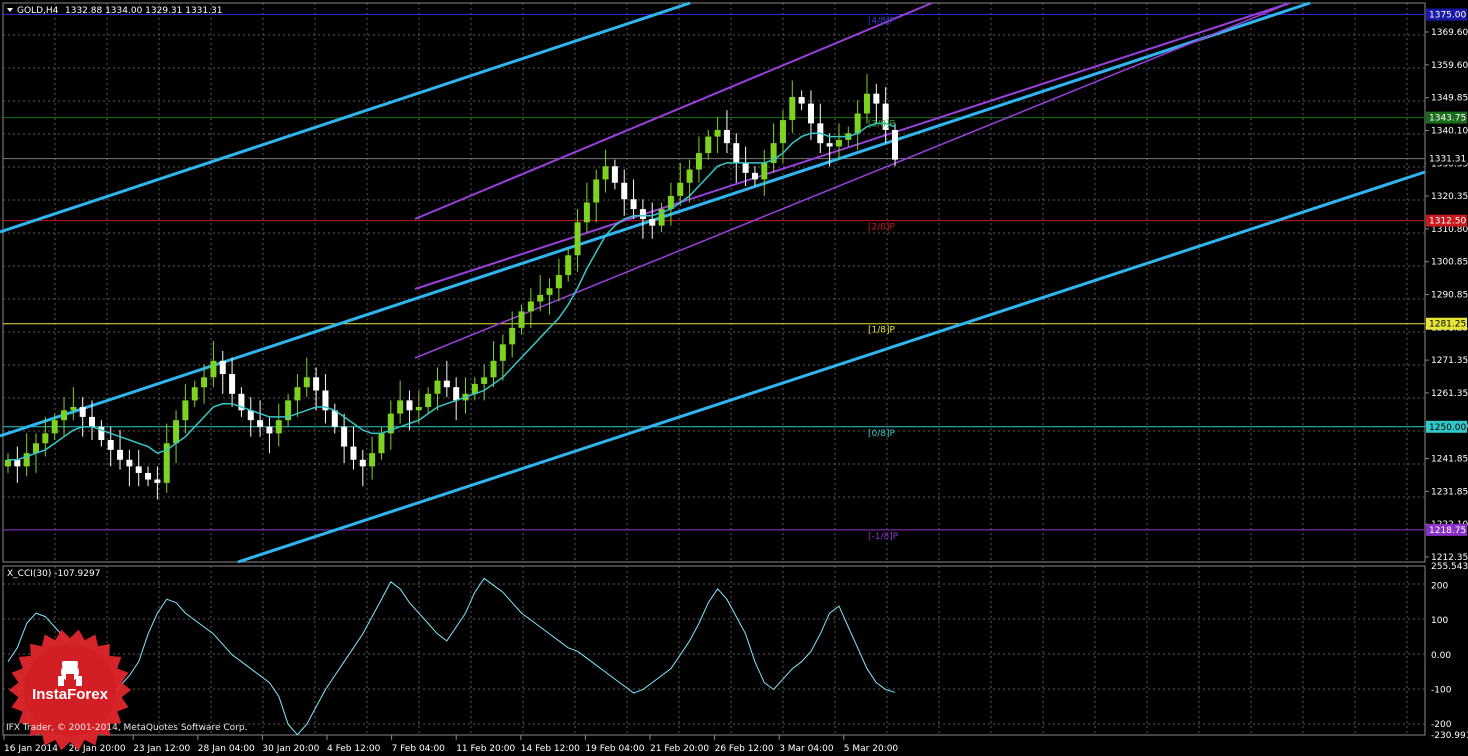 This screenshot has width=1468, height=756. Describe the element at coordinates (354, 749) in the screenshot. I see `date-axis-label: 4 Feb 12:00` at that location.